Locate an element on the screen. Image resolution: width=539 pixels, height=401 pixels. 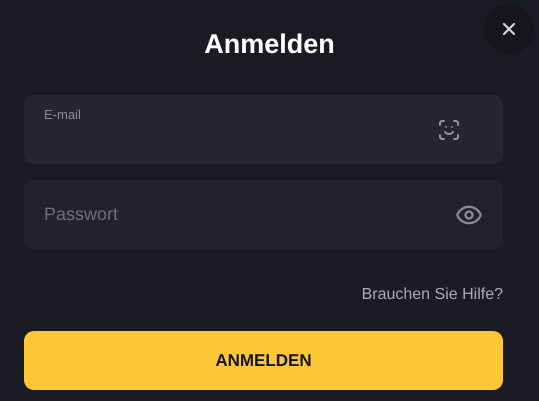
close-button is located at coordinates (509, 29).